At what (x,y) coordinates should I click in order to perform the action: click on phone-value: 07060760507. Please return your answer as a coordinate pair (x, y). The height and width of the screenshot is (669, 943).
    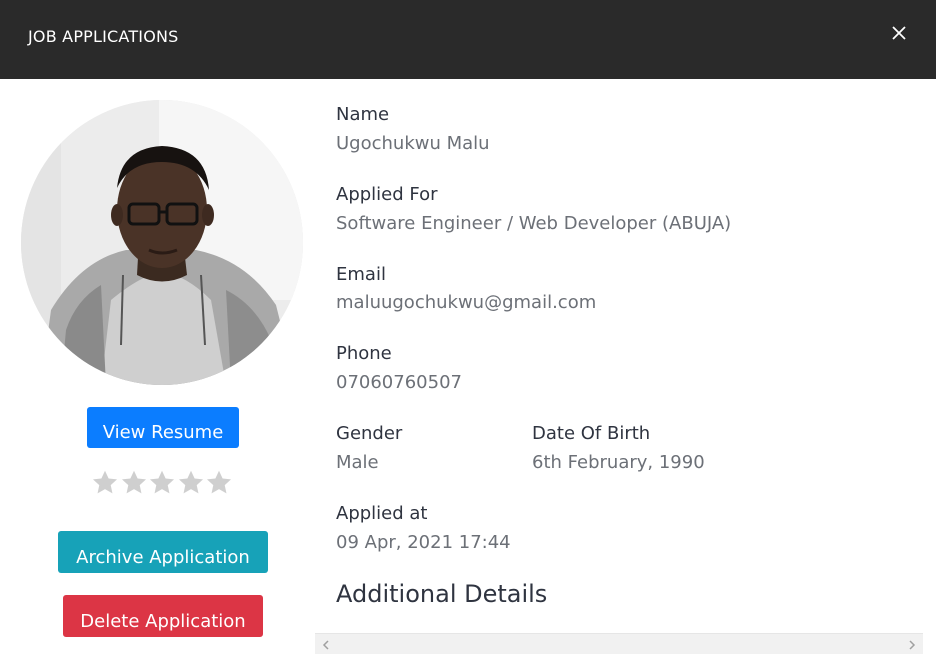
    Looking at the image, I should click on (399, 382).